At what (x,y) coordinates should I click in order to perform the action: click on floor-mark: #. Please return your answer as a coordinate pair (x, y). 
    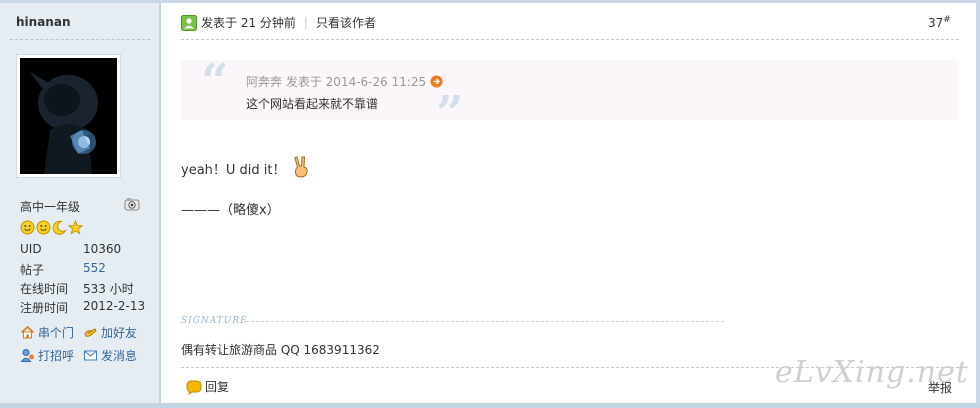
    Looking at the image, I should click on (947, 20).